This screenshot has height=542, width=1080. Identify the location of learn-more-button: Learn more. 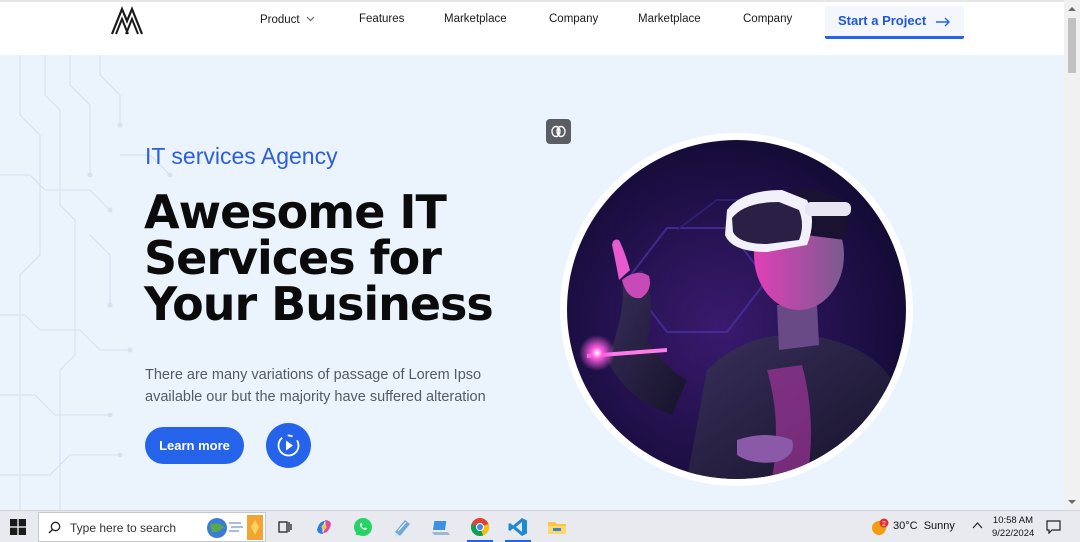
(194, 445).